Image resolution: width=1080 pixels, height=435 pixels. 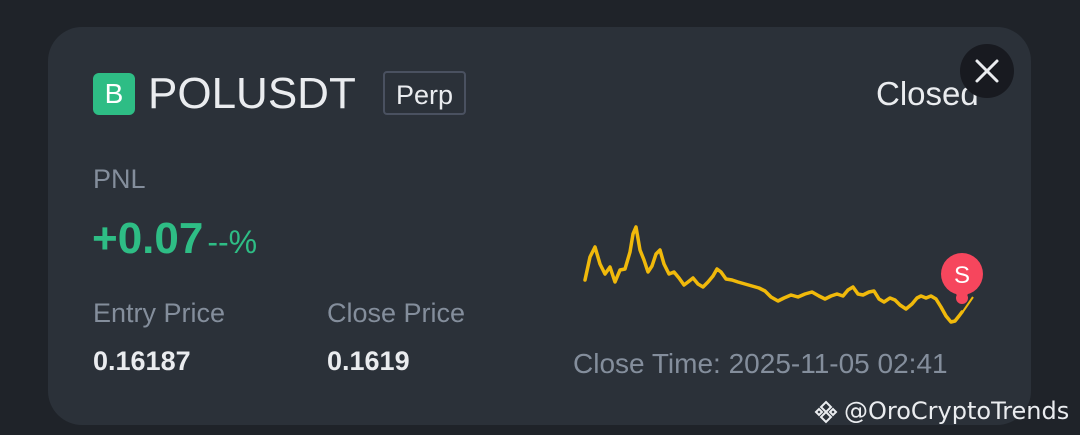 I want to click on close-price-value: 0.1619, so click(x=368, y=361).